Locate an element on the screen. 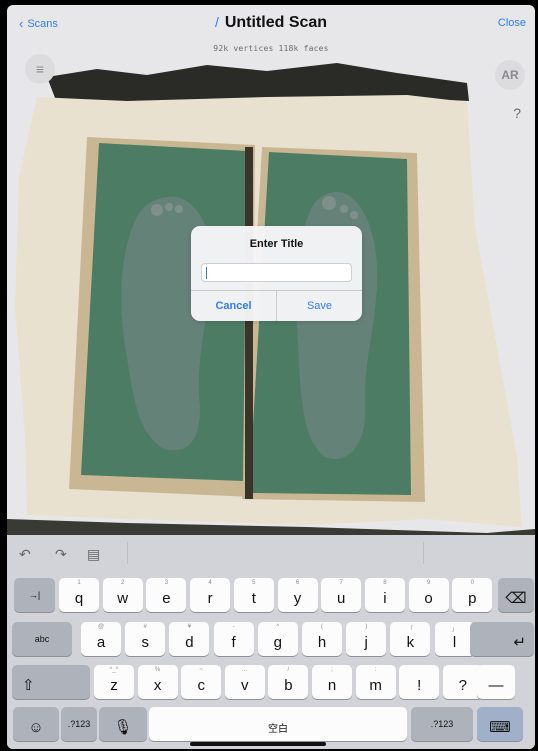 The height and width of the screenshot is (751, 538). adjust-settings-button: ≡ is located at coordinates (40, 69).